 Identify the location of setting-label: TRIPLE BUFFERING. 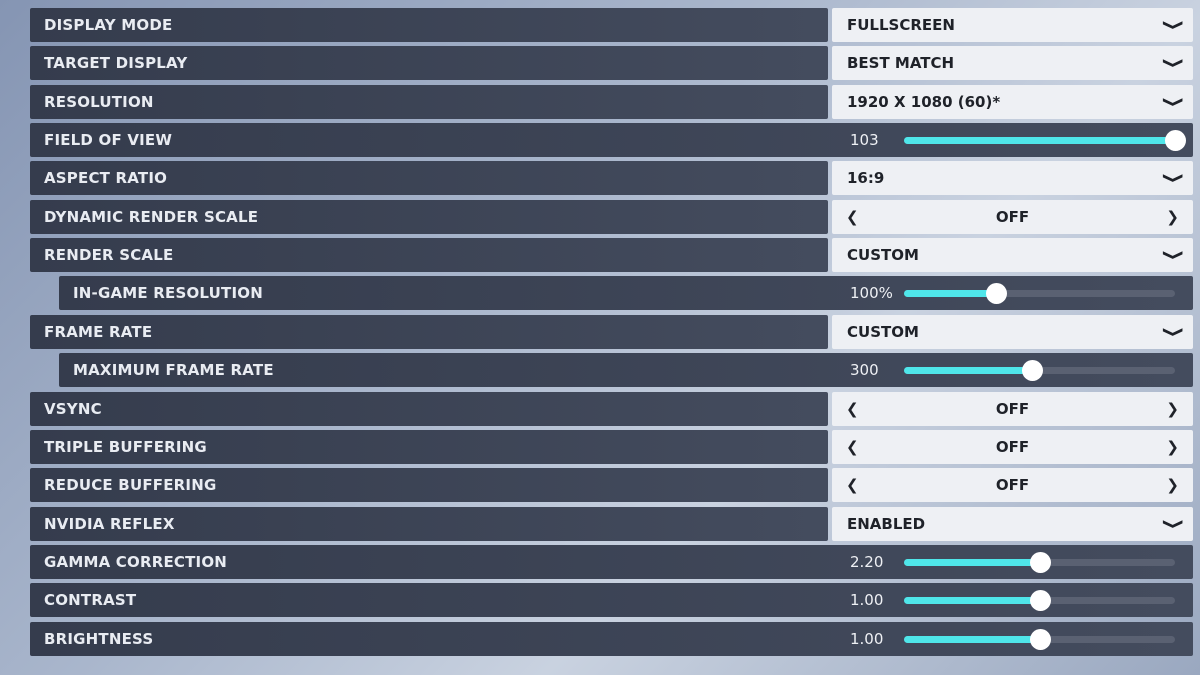
(429, 446).